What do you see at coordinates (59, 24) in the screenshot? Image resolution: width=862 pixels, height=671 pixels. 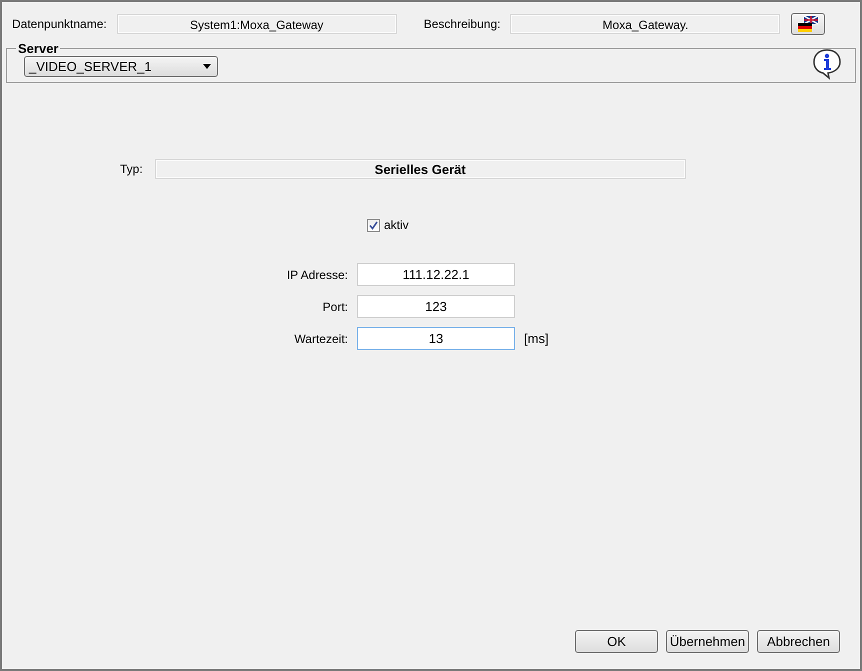 I see `name-label: Datenpunktname:` at bounding box center [59, 24].